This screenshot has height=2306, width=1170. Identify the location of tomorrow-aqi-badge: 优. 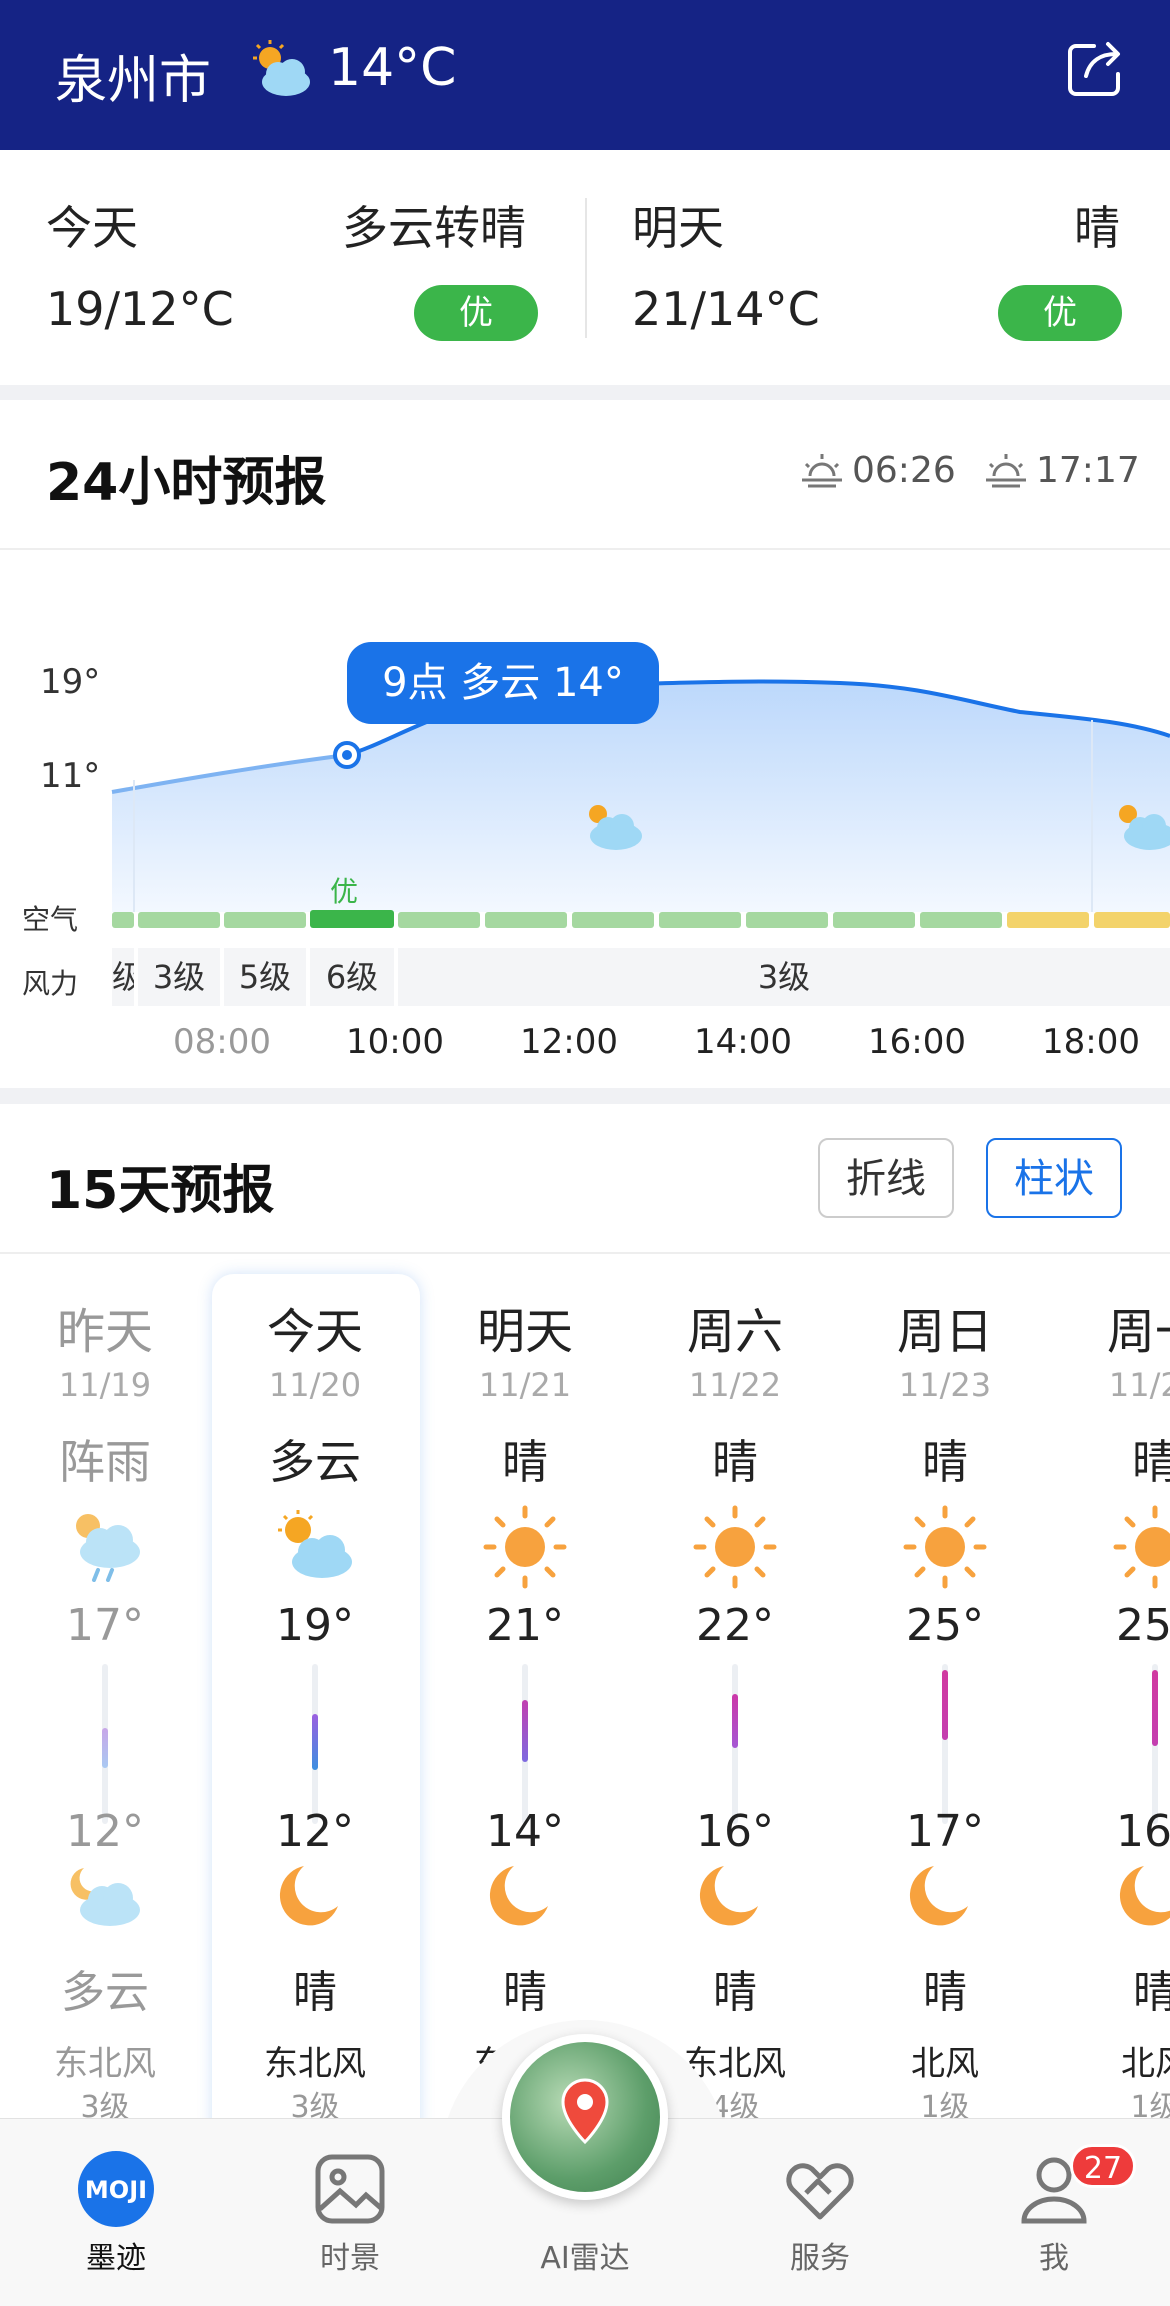
(1060, 313).